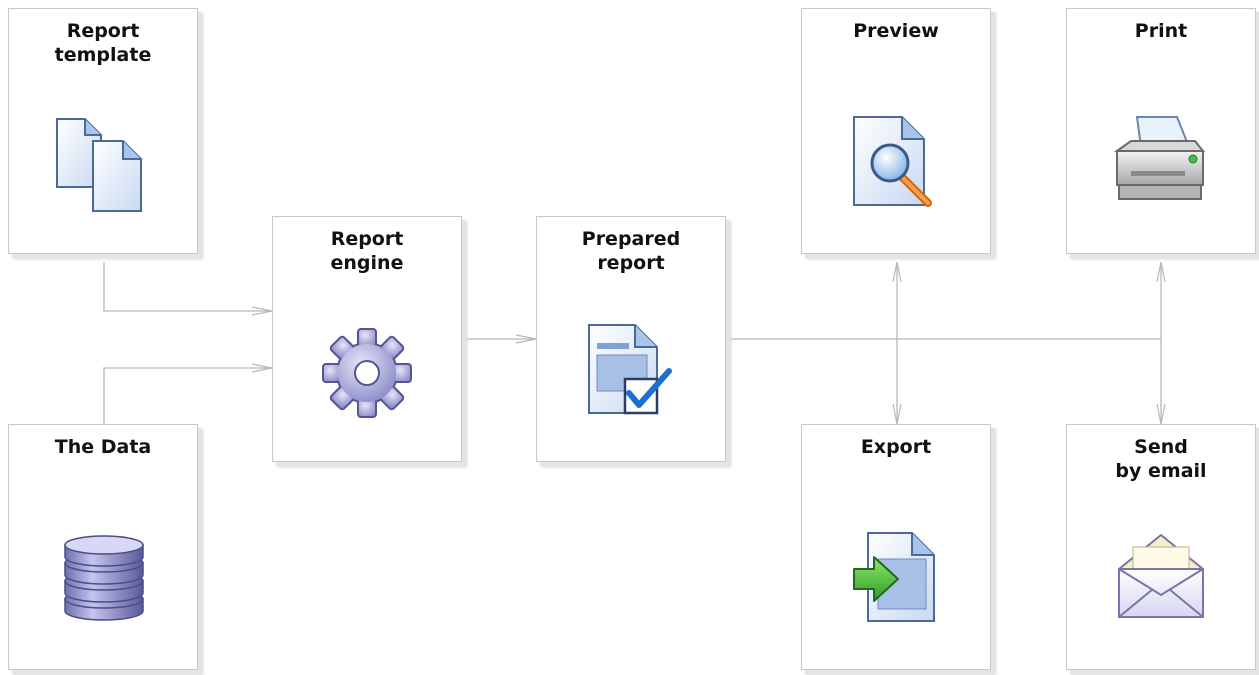 The height and width of the screenshot is (675, 1259). I want to click on node-export-label: Export, so click(896, 447).